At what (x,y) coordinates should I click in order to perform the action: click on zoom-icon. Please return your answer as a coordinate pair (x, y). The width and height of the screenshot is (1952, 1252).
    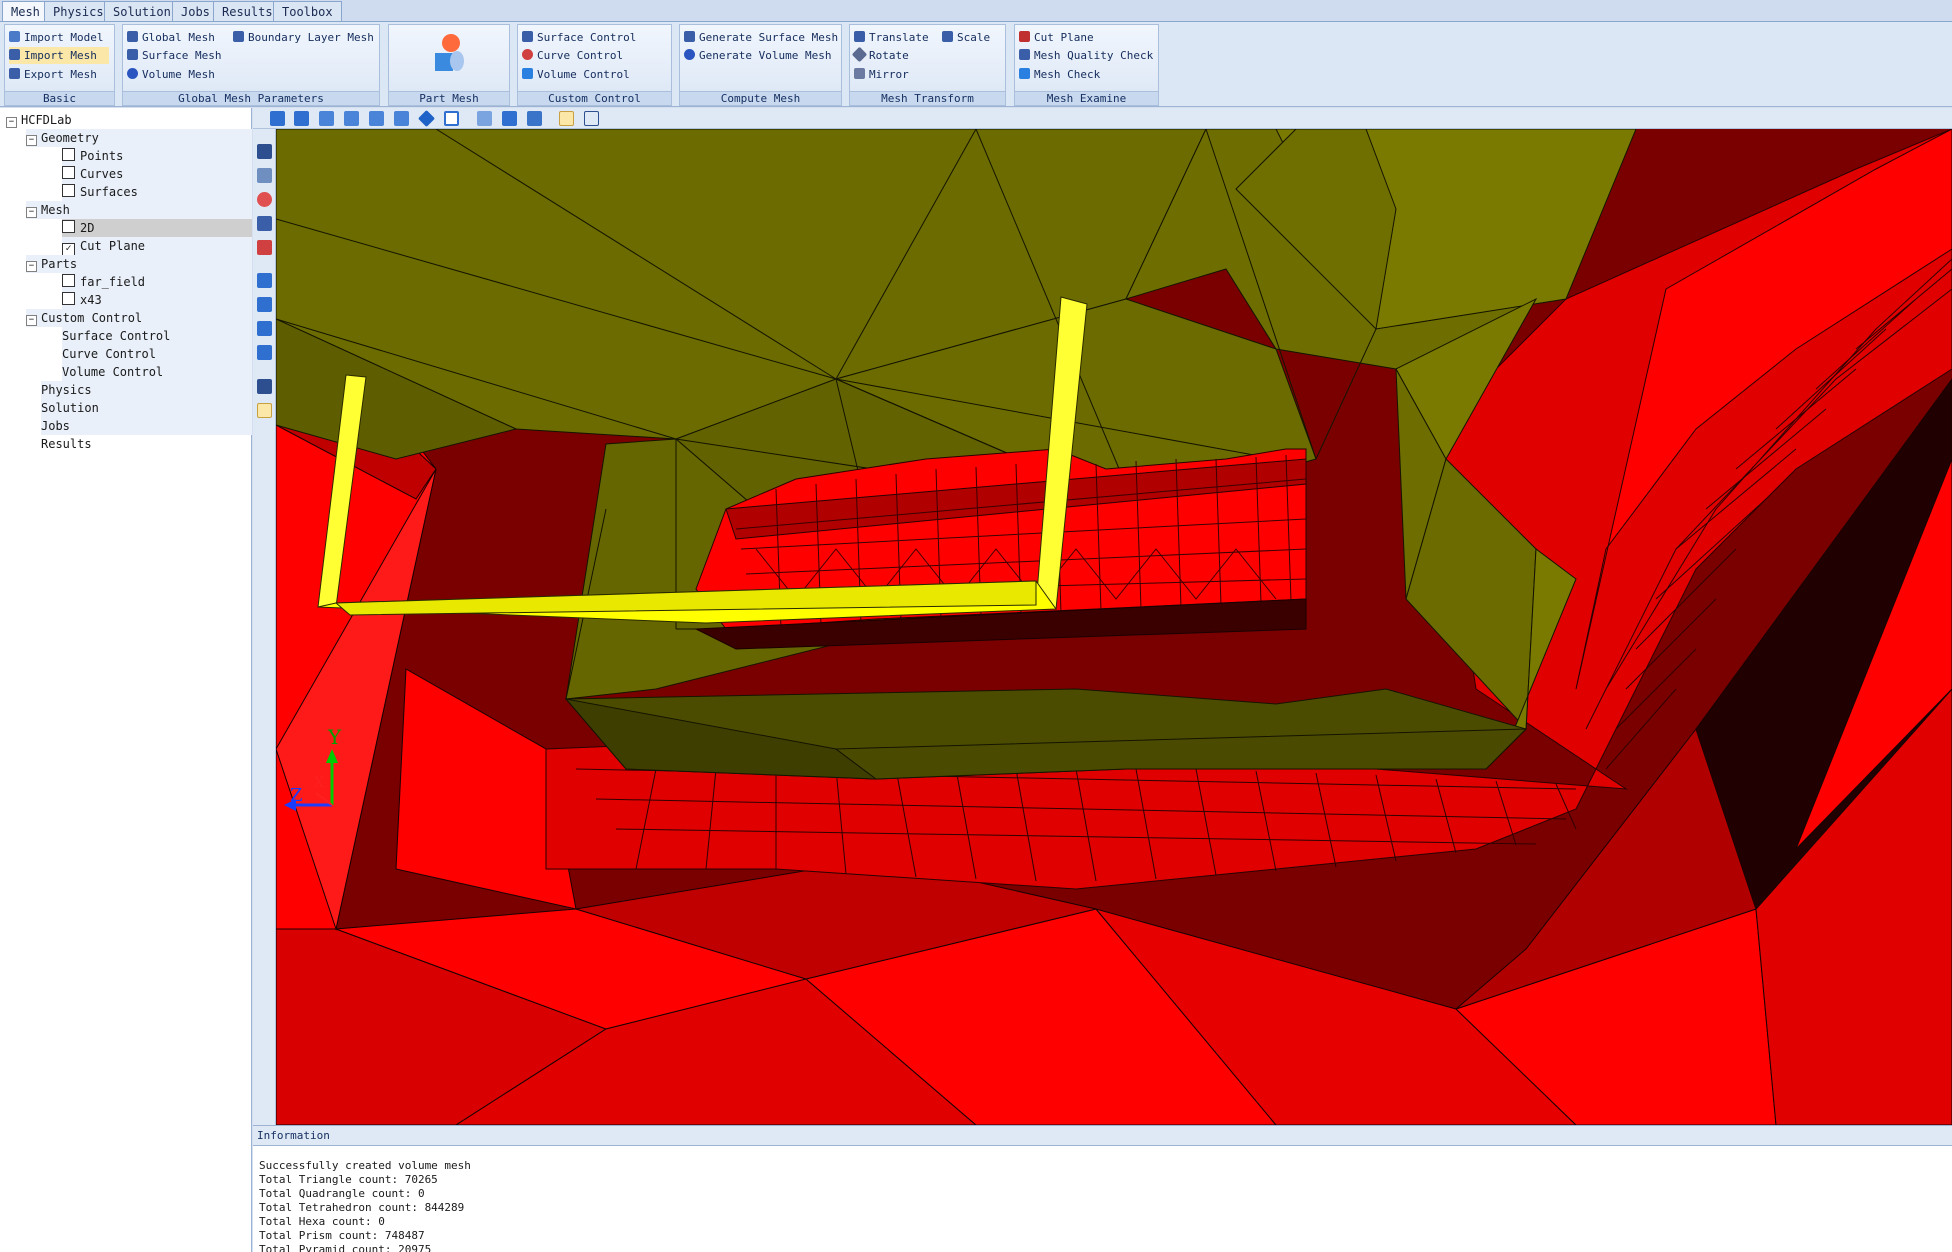
    Looking at the image, I should click on (264, 175).